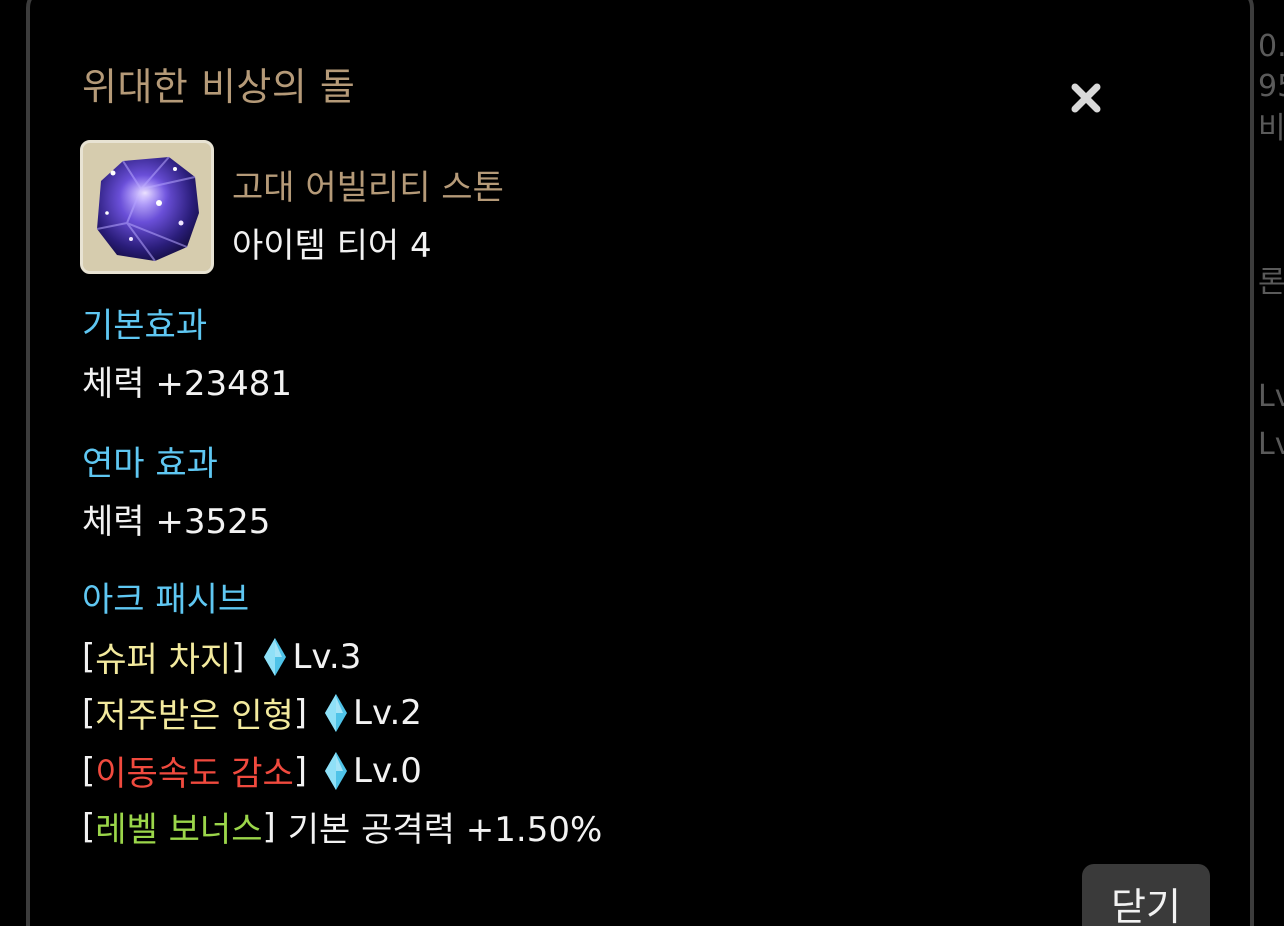 This screenshot has height=926, width=1284. What do you see at coordinates (1271, 46) in the screenshot?
I see `background-text: 0.` at bounding box center [1271, 46].